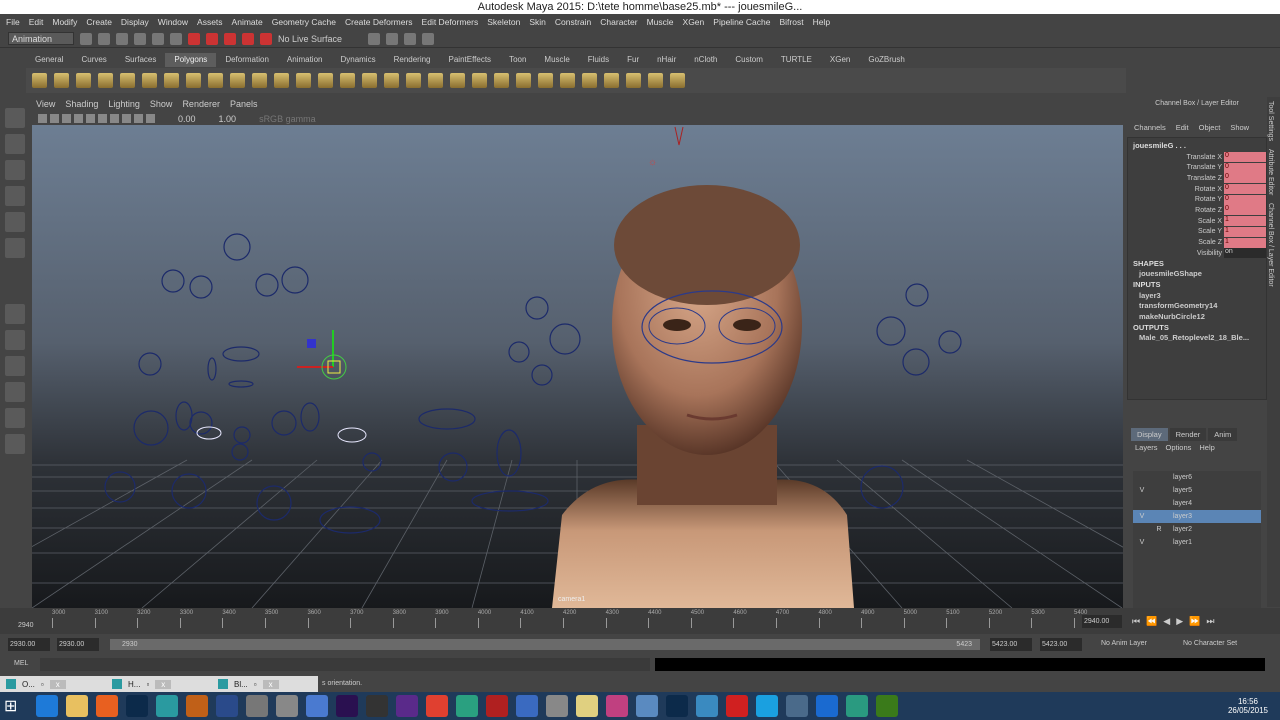 The image size is (1280, 720). I want to click on render-settings-icon, so click(428, 38).